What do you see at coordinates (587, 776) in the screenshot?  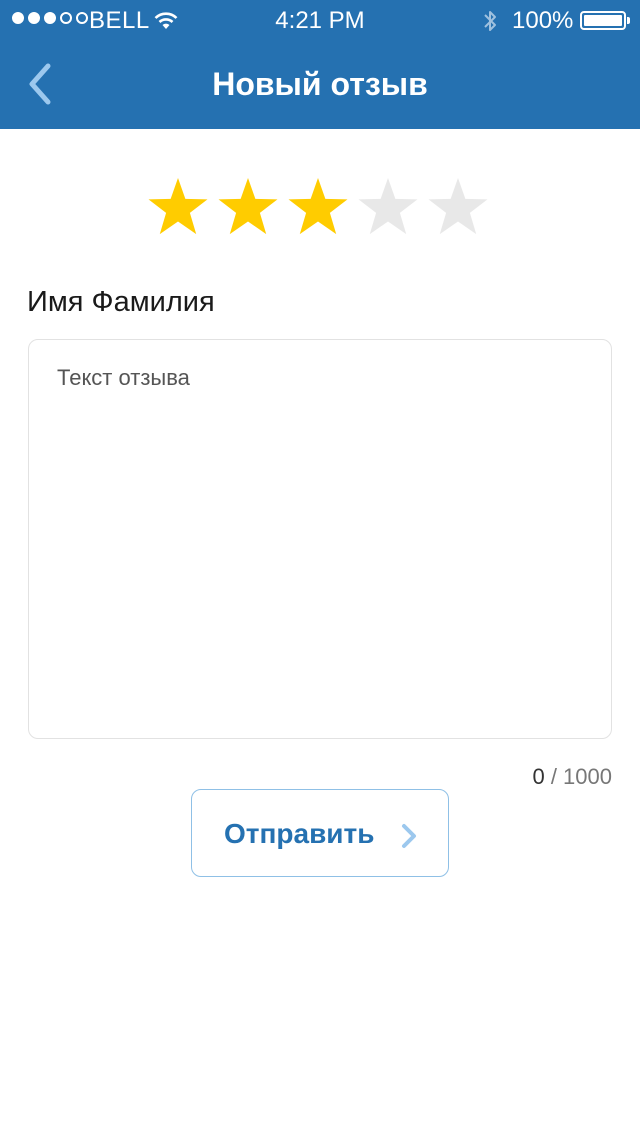 I see `char-limit: 1000` at bounding box center [587, 776].